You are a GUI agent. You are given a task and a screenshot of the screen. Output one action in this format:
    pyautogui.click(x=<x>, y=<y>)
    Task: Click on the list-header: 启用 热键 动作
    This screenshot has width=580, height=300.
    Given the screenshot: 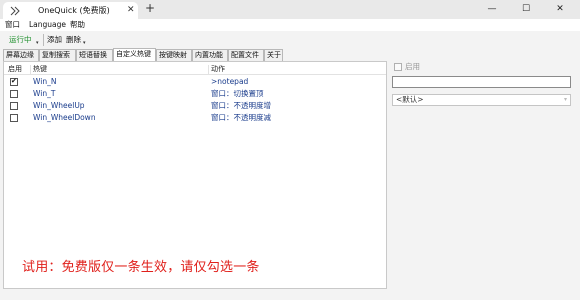 What is the action you would take?
    pyautogui.click(x=195, y=70)
    